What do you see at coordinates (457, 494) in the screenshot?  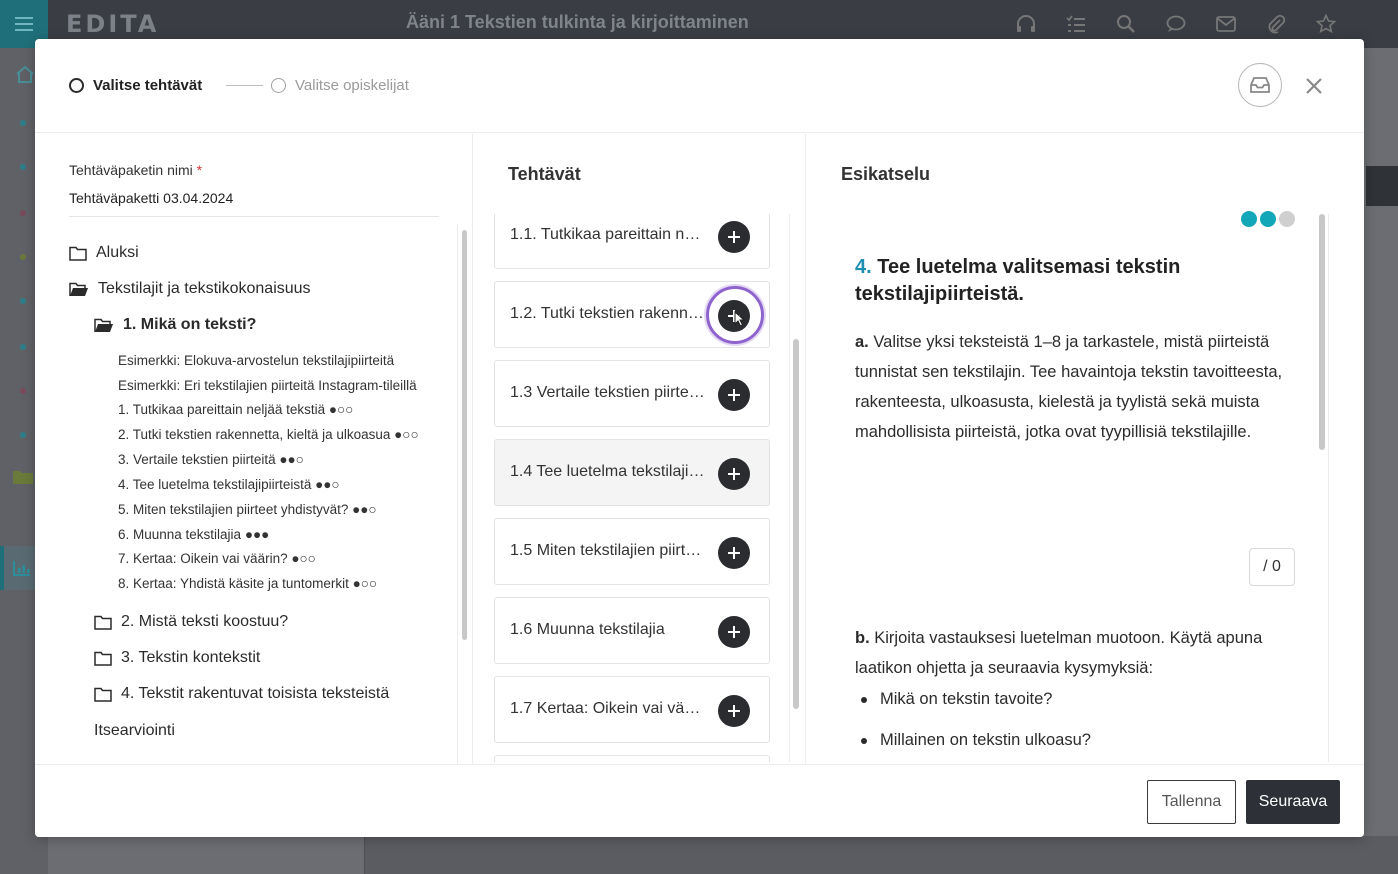 I see `tree-scroll-track` at bounding box center [457, 494].